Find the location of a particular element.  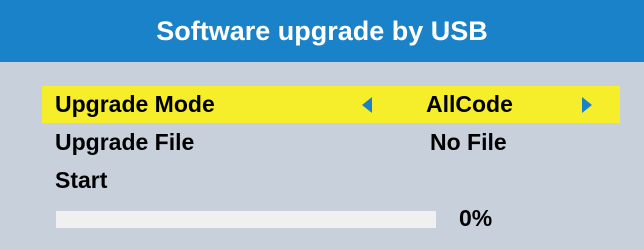

progress-percent: 0% is located at coordinates (476, 218).